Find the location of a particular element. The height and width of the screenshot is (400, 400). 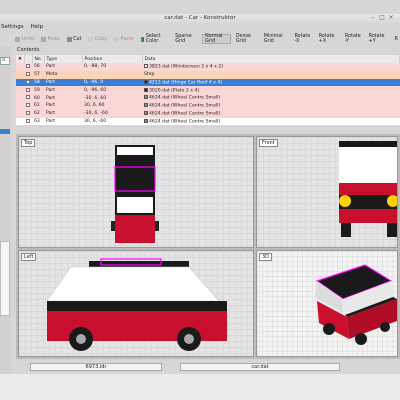

minimize-icon: – is located at coordinates (373, 18).